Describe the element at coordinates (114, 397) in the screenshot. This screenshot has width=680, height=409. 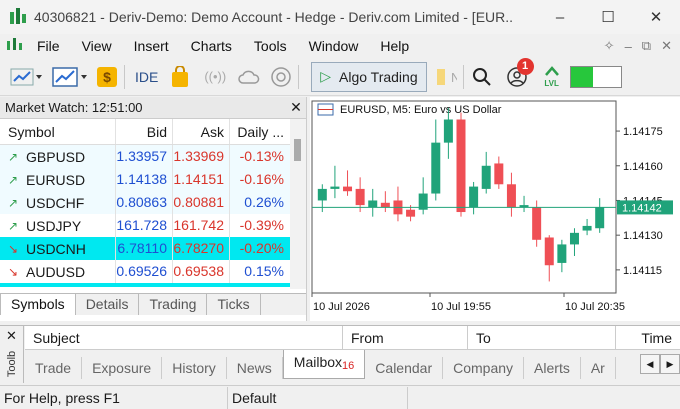
I see `status-help-text: For Help, press F1` at that location.